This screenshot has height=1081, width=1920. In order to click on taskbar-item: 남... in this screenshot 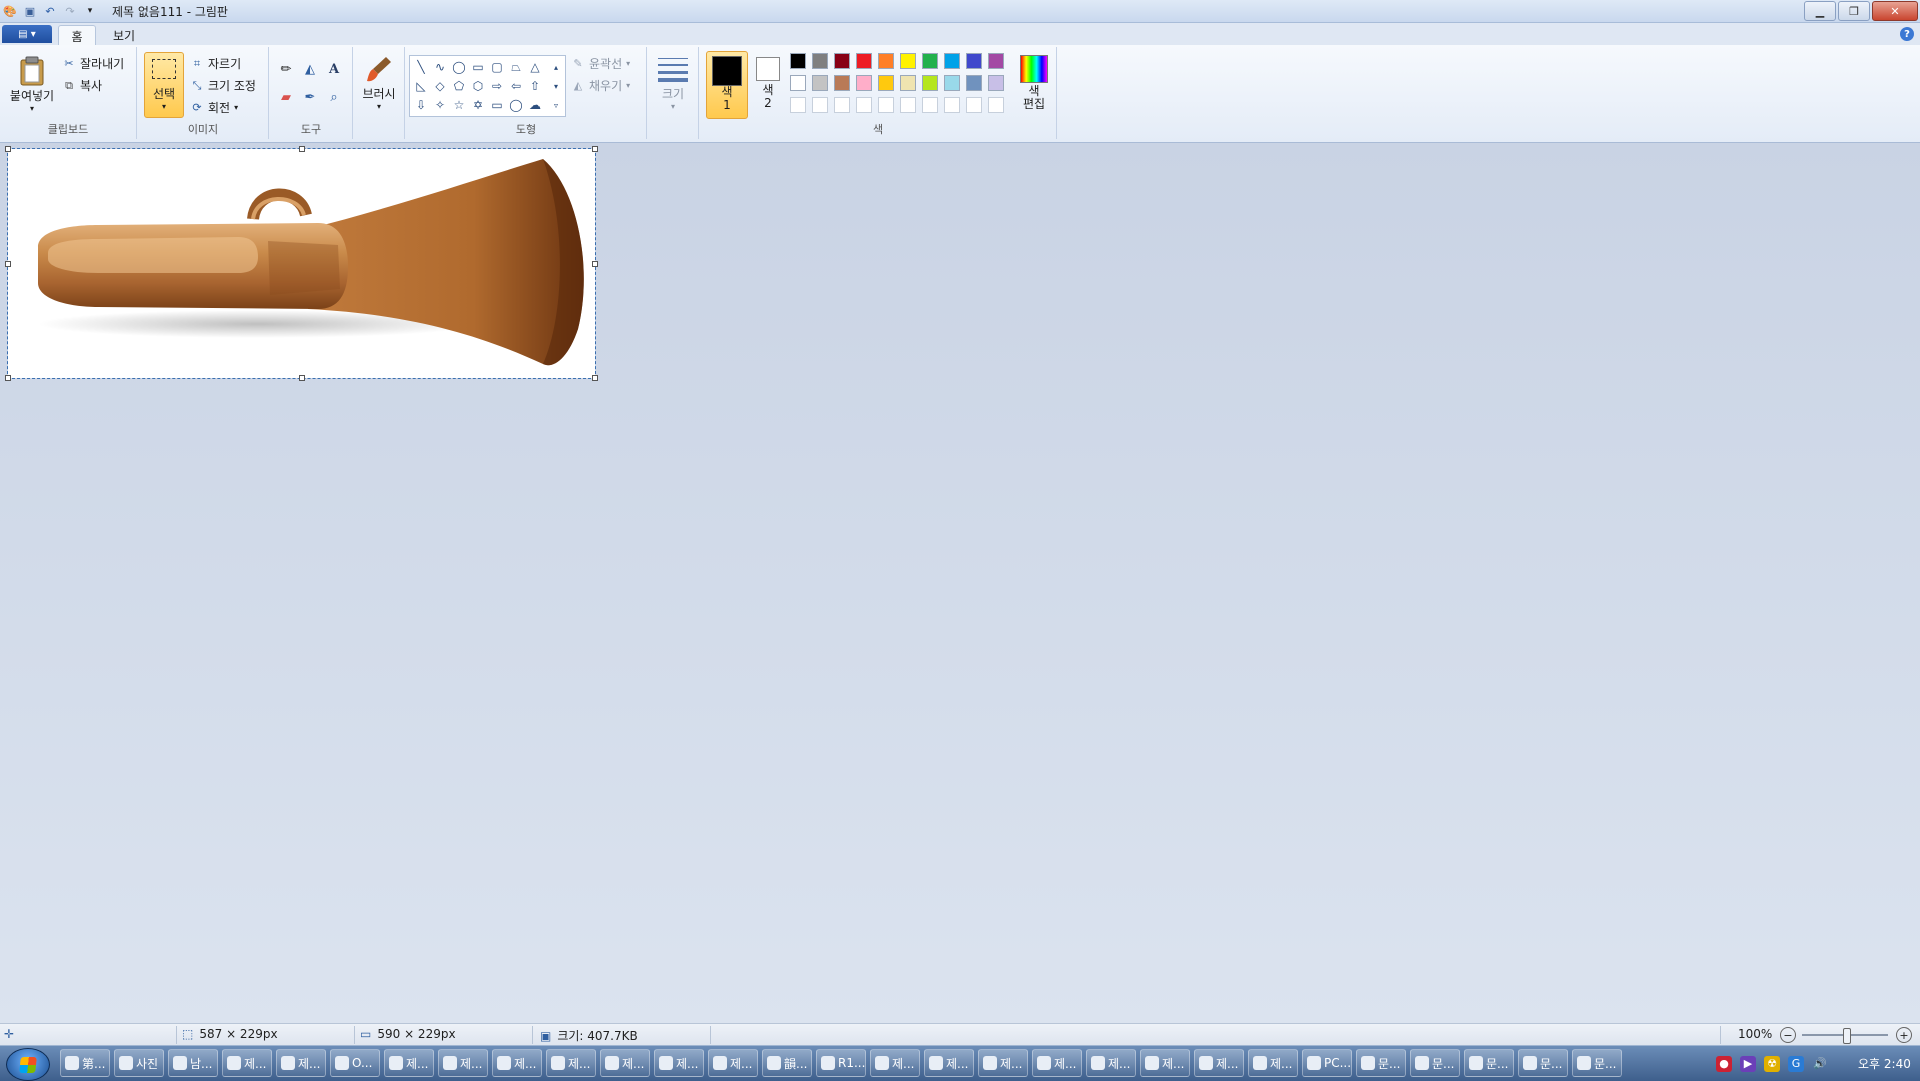, I will do `click(193, 1063)`.